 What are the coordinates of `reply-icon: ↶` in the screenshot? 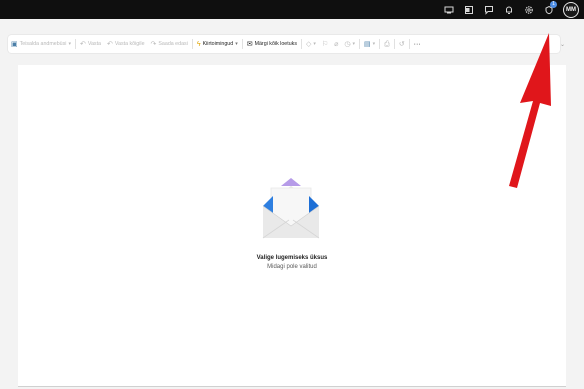 It's located at (82, 44).